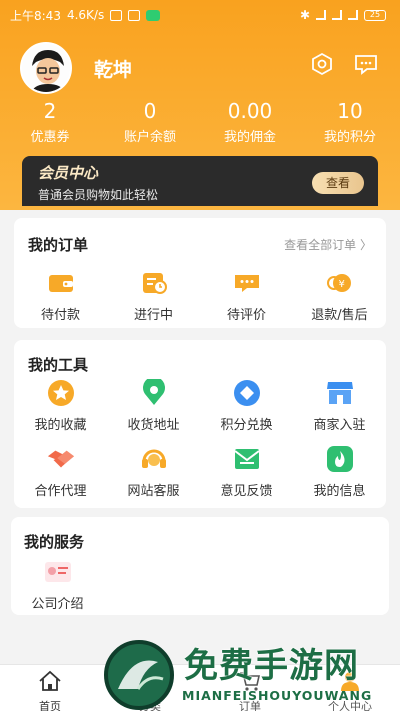  I want to click on order-in-progress: 进行中, so click(153, 296).